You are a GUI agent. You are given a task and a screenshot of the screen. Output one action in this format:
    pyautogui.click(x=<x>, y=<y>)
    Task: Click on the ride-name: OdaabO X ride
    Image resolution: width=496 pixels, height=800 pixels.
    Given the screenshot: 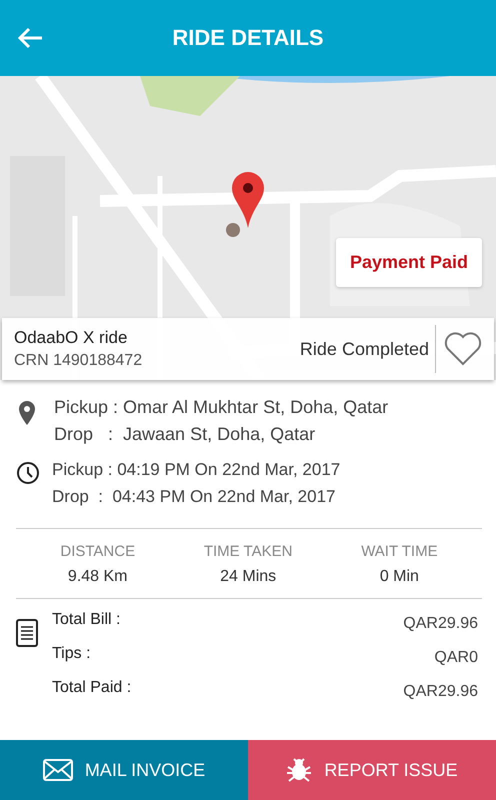 What is the action you would take?
    pyautogui.click(x=71, y=338)
    